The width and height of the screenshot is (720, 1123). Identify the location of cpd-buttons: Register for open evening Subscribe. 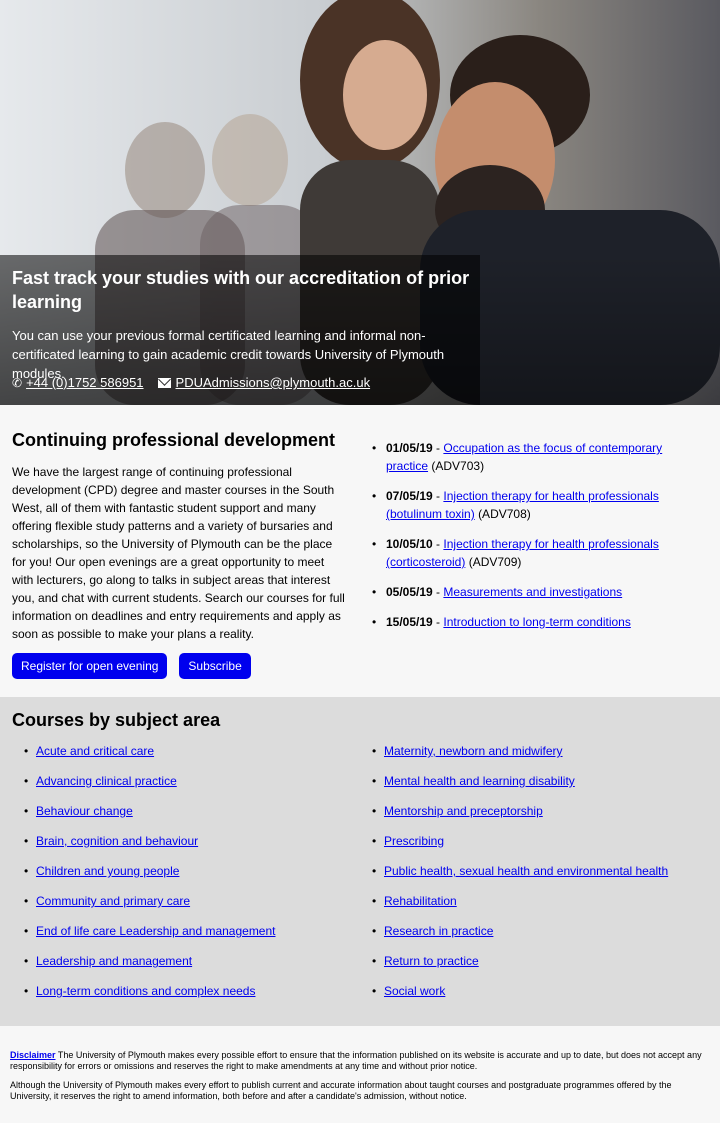
(179, 666).